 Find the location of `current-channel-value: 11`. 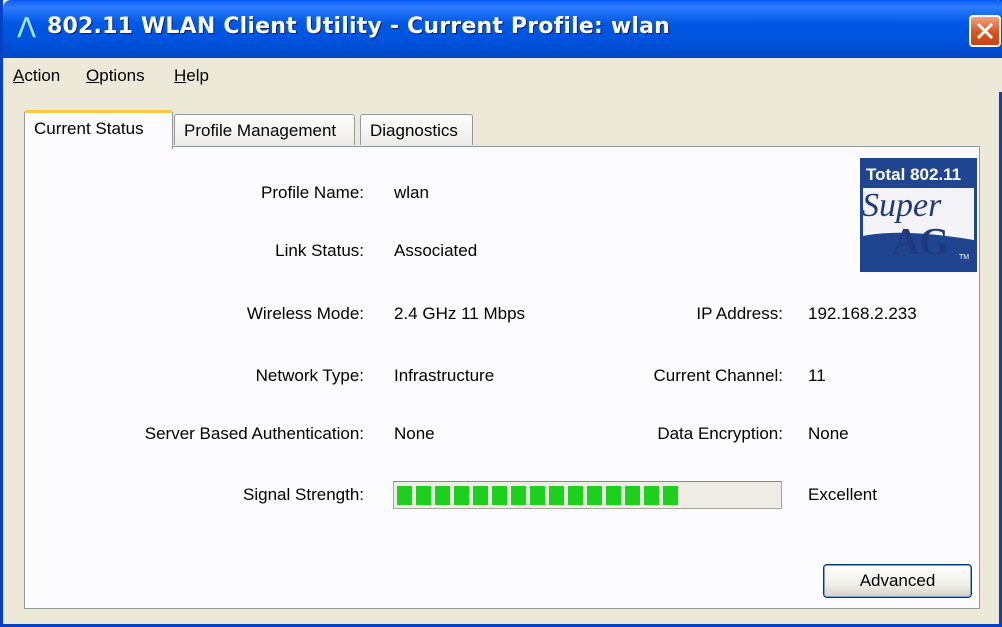

current-channel-value: 11 is located at coordinates (817, 375).